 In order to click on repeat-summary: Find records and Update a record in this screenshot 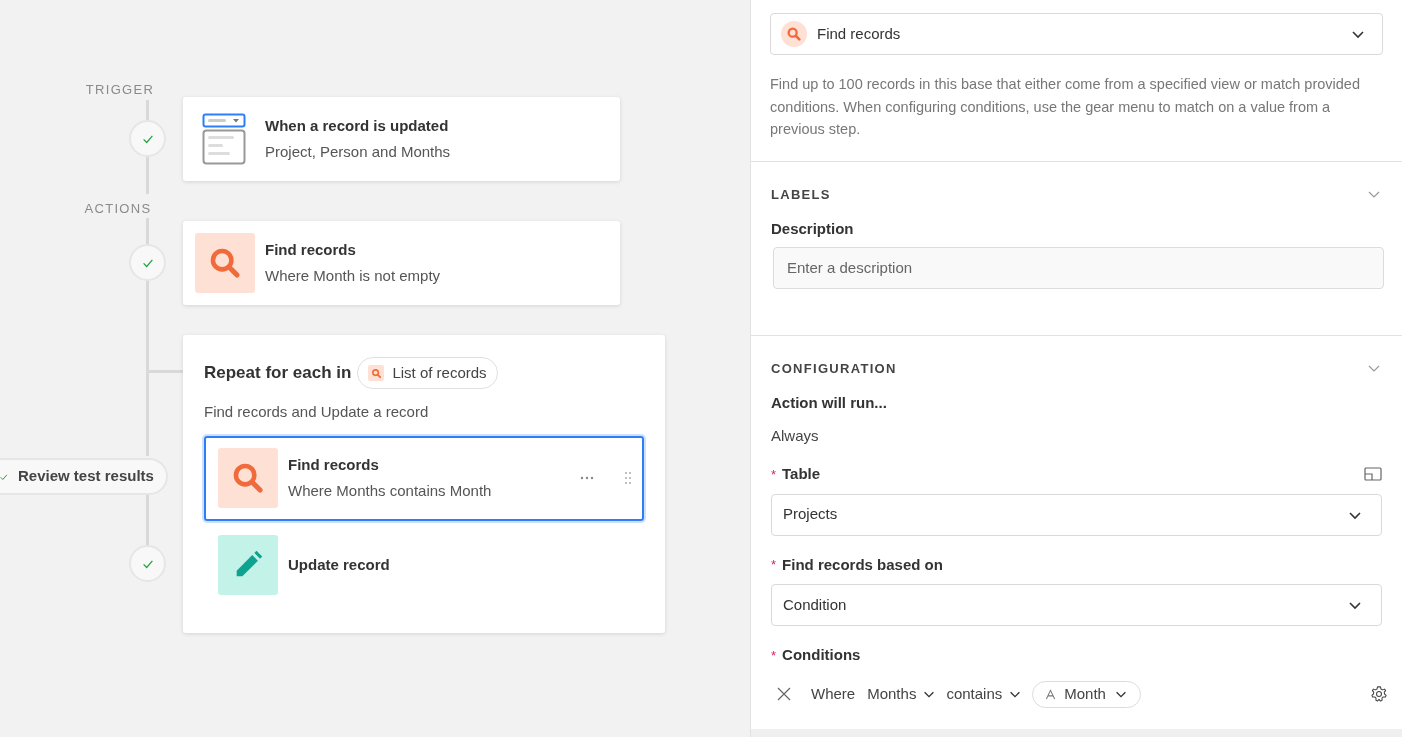, I will do `click(317, 412)`.